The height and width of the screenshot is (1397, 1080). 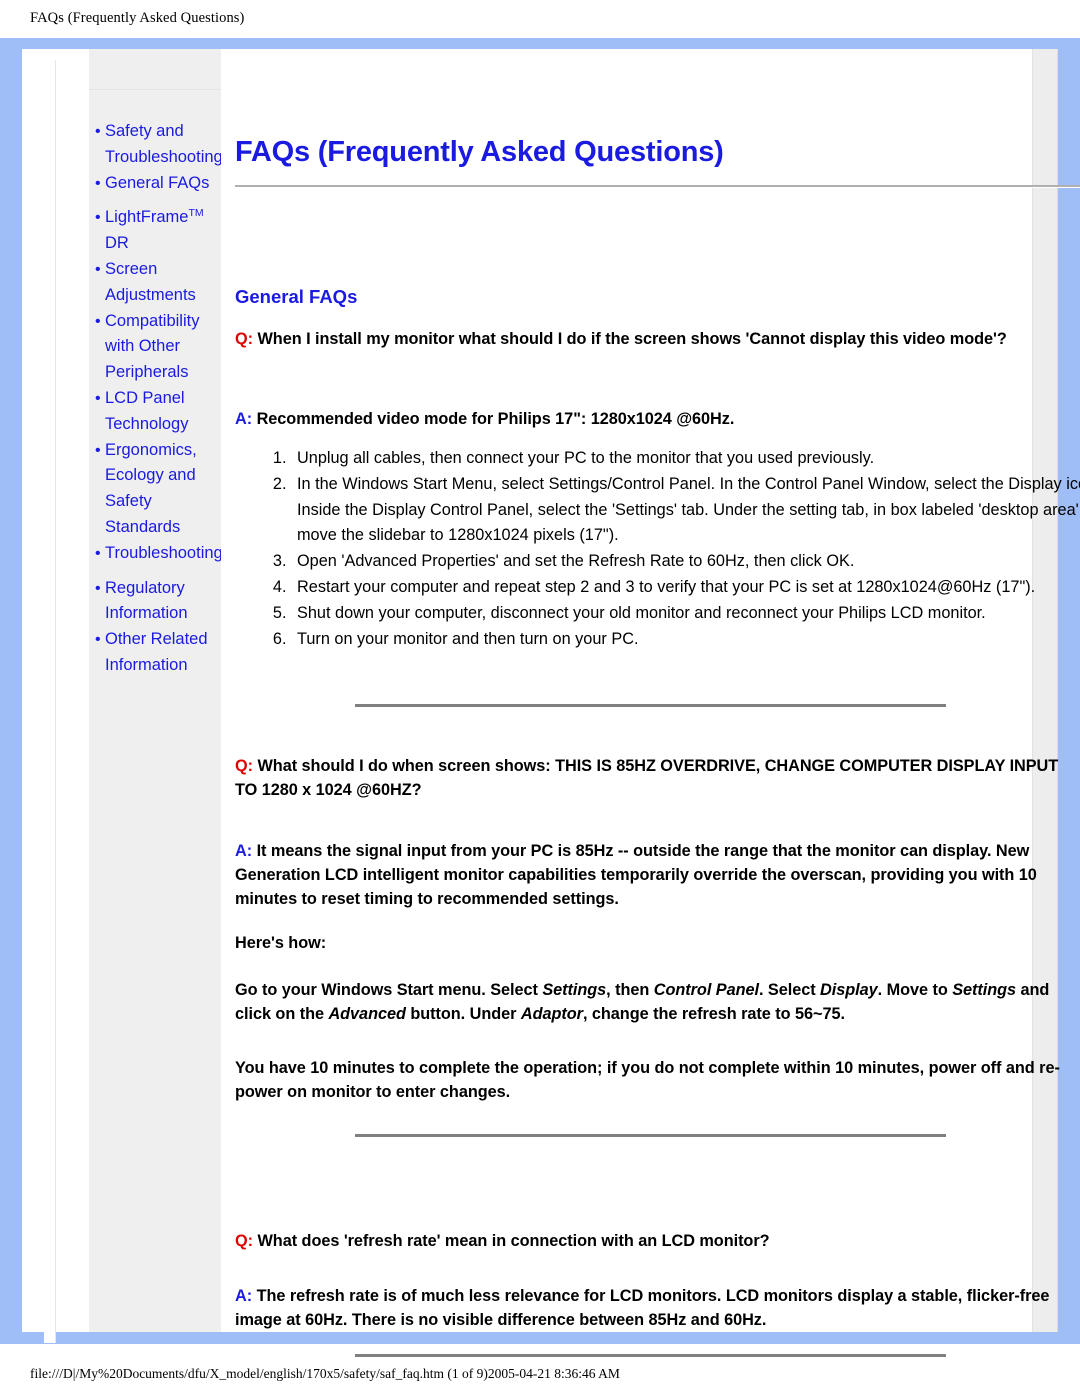 What do you see at coordinates (367, 1014) in the screenshot?
I see `emphasized-term: Advanced` at bounding box center [367, 1014].